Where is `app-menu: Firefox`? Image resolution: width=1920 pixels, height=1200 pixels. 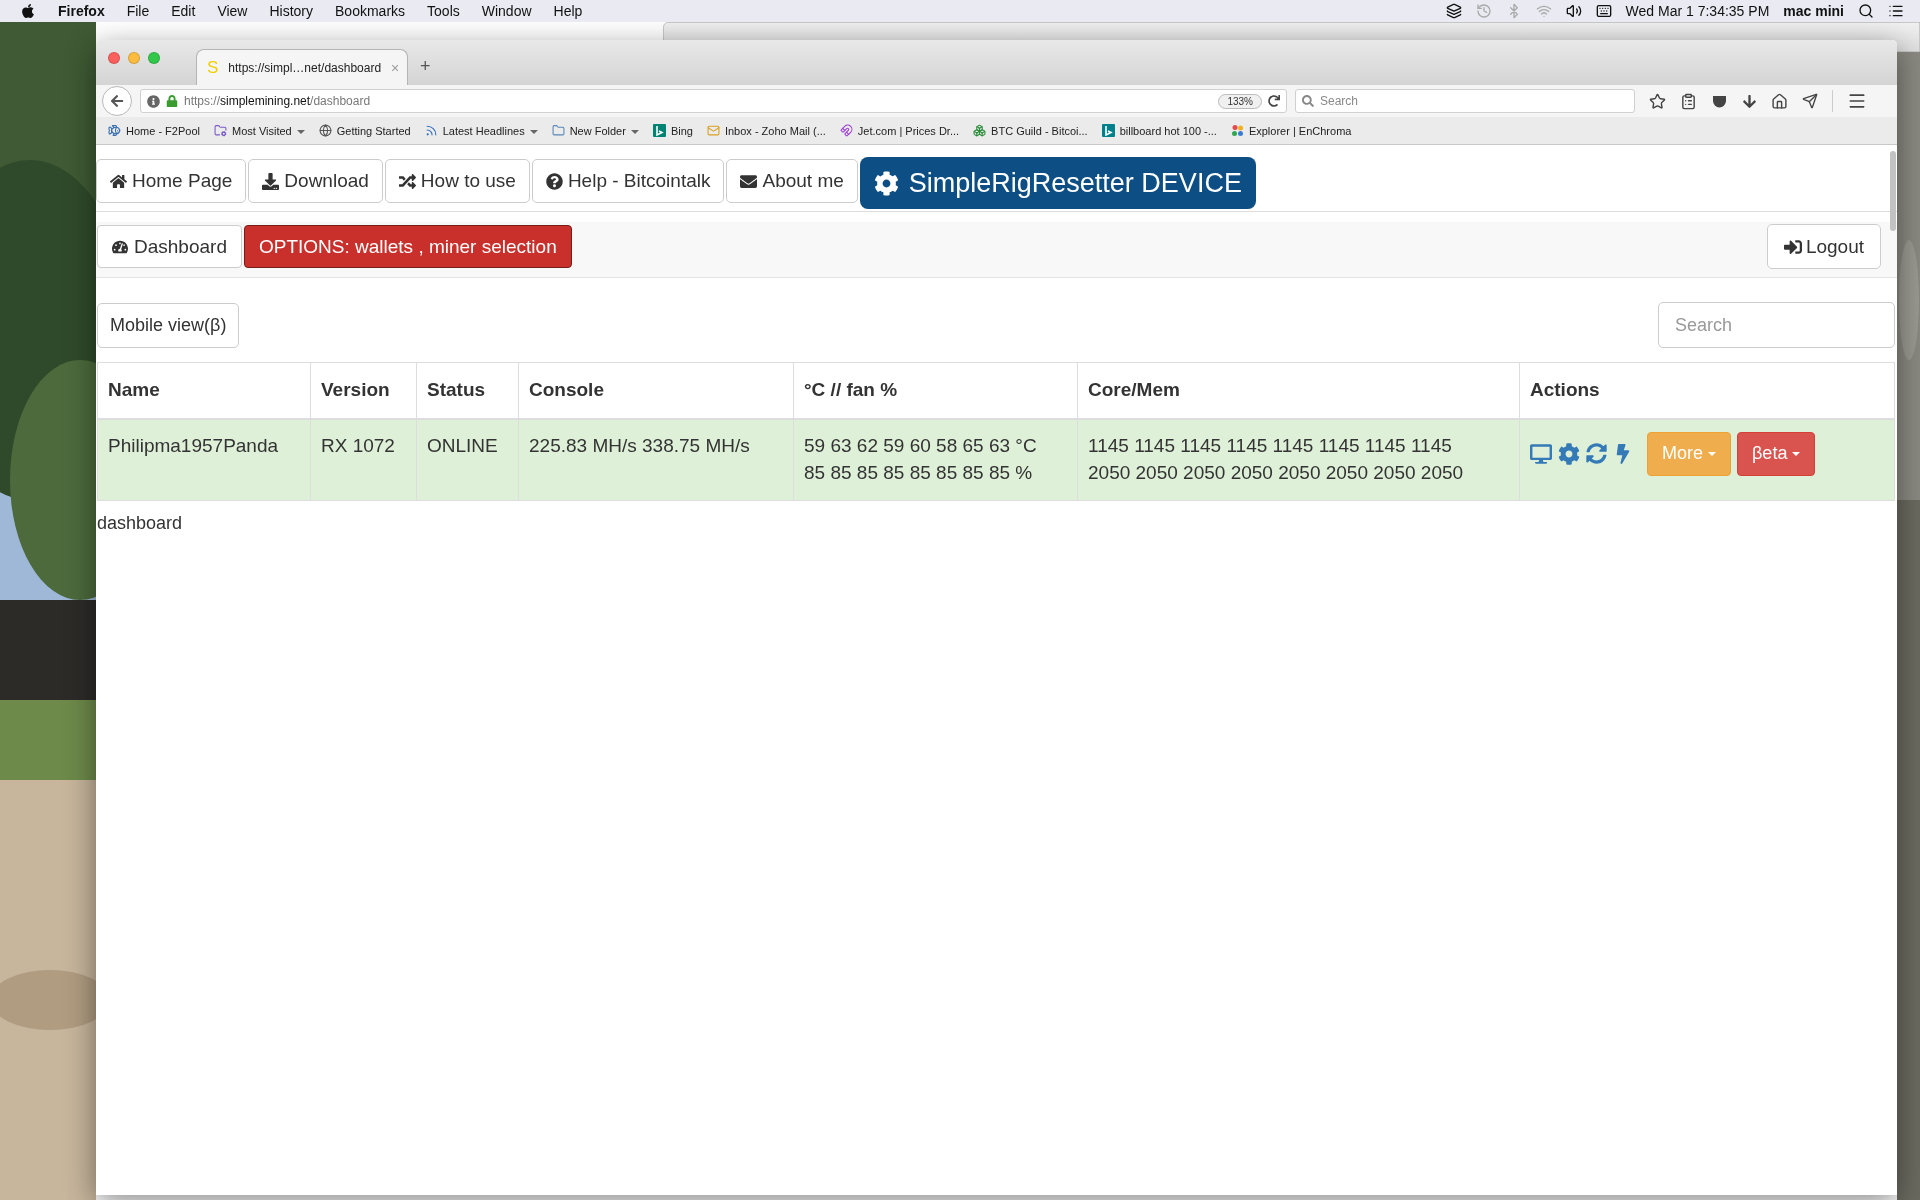 app-menu: Firefox is located at coordinates (81, 11).